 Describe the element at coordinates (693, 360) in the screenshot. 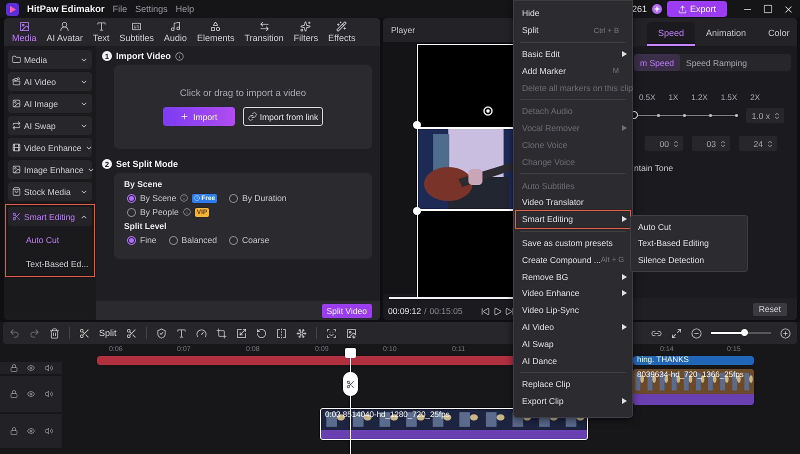

I see `subtitle-clip: hing. THANKS` at that location.